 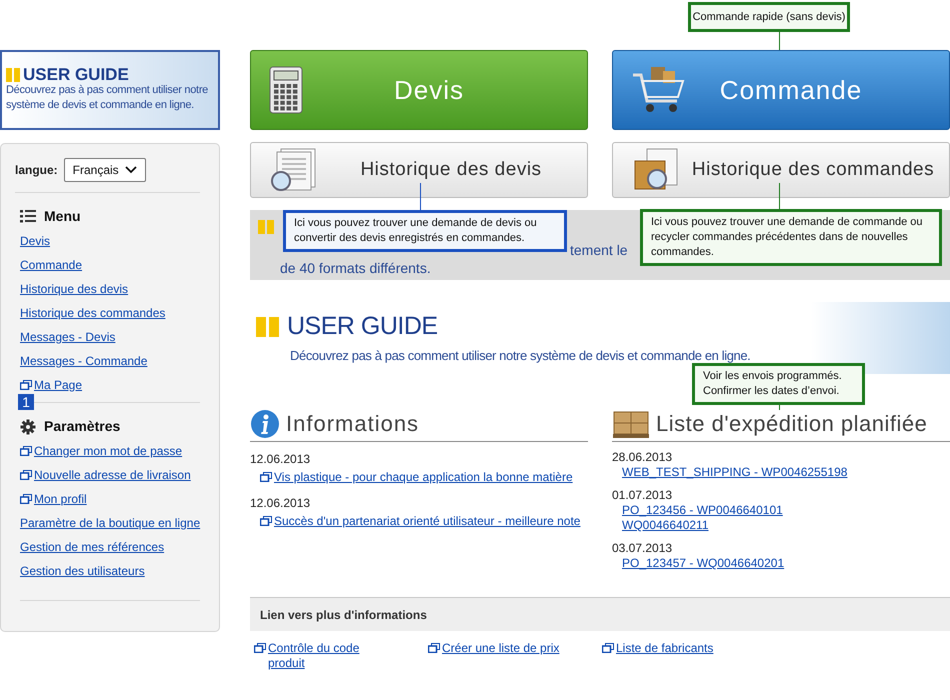 I want to click on info-link: Liste de fabricants, so click(x=676, y=648).